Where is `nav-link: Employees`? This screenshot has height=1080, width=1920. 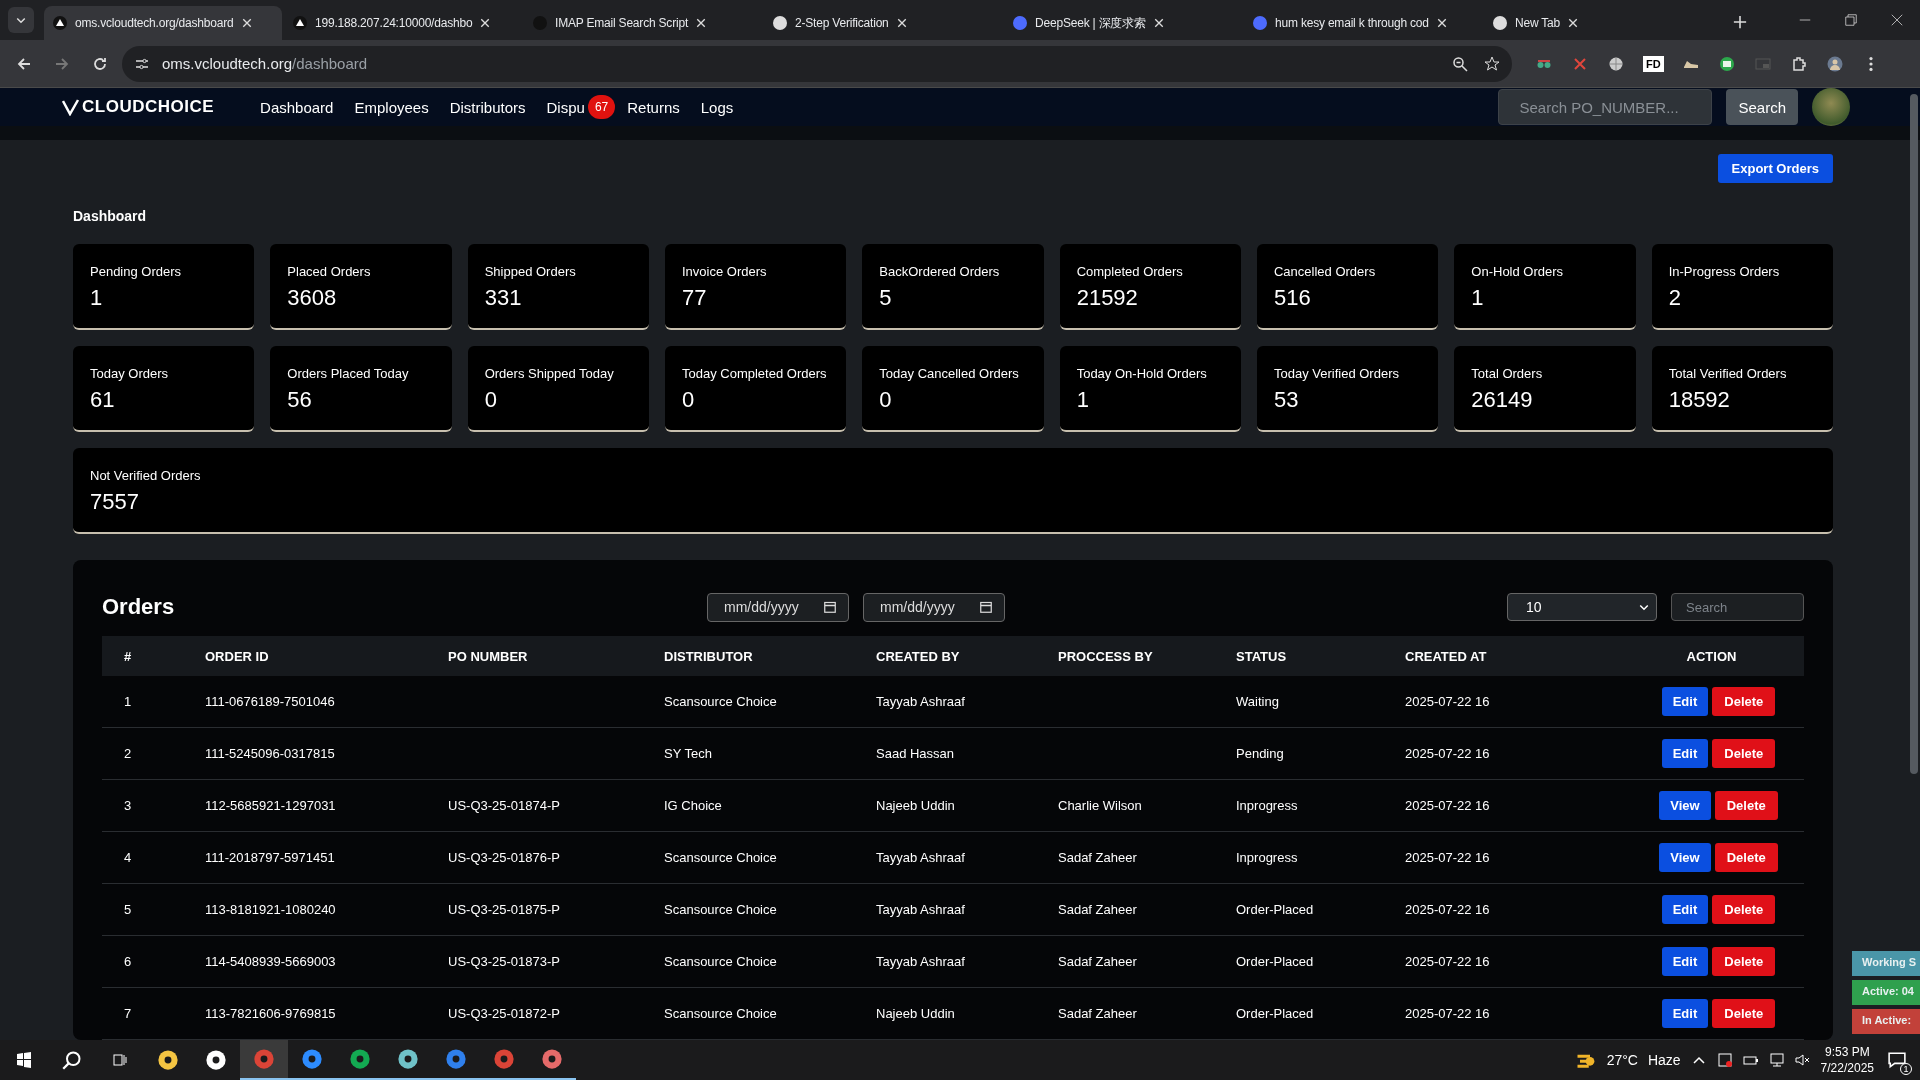
nav-link: Employees is located at coordinates (391, 107).